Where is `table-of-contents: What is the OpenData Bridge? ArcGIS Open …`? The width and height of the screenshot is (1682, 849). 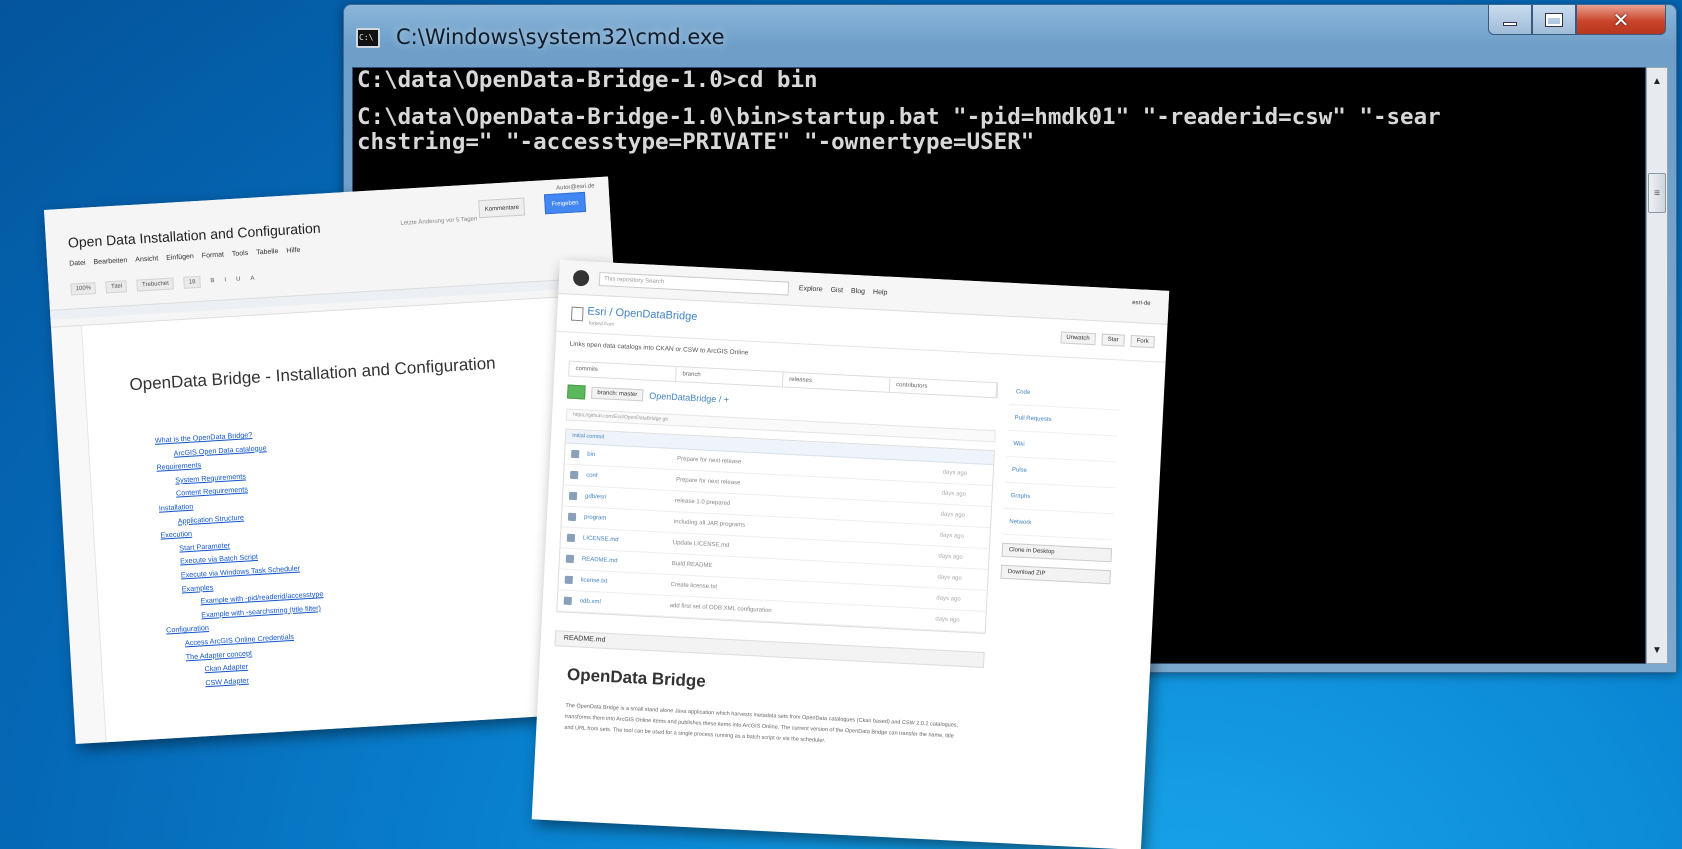
table-of-contents: What is the OpenData Bridge? ArcGIS Open … is located at coordinates (241, 557).